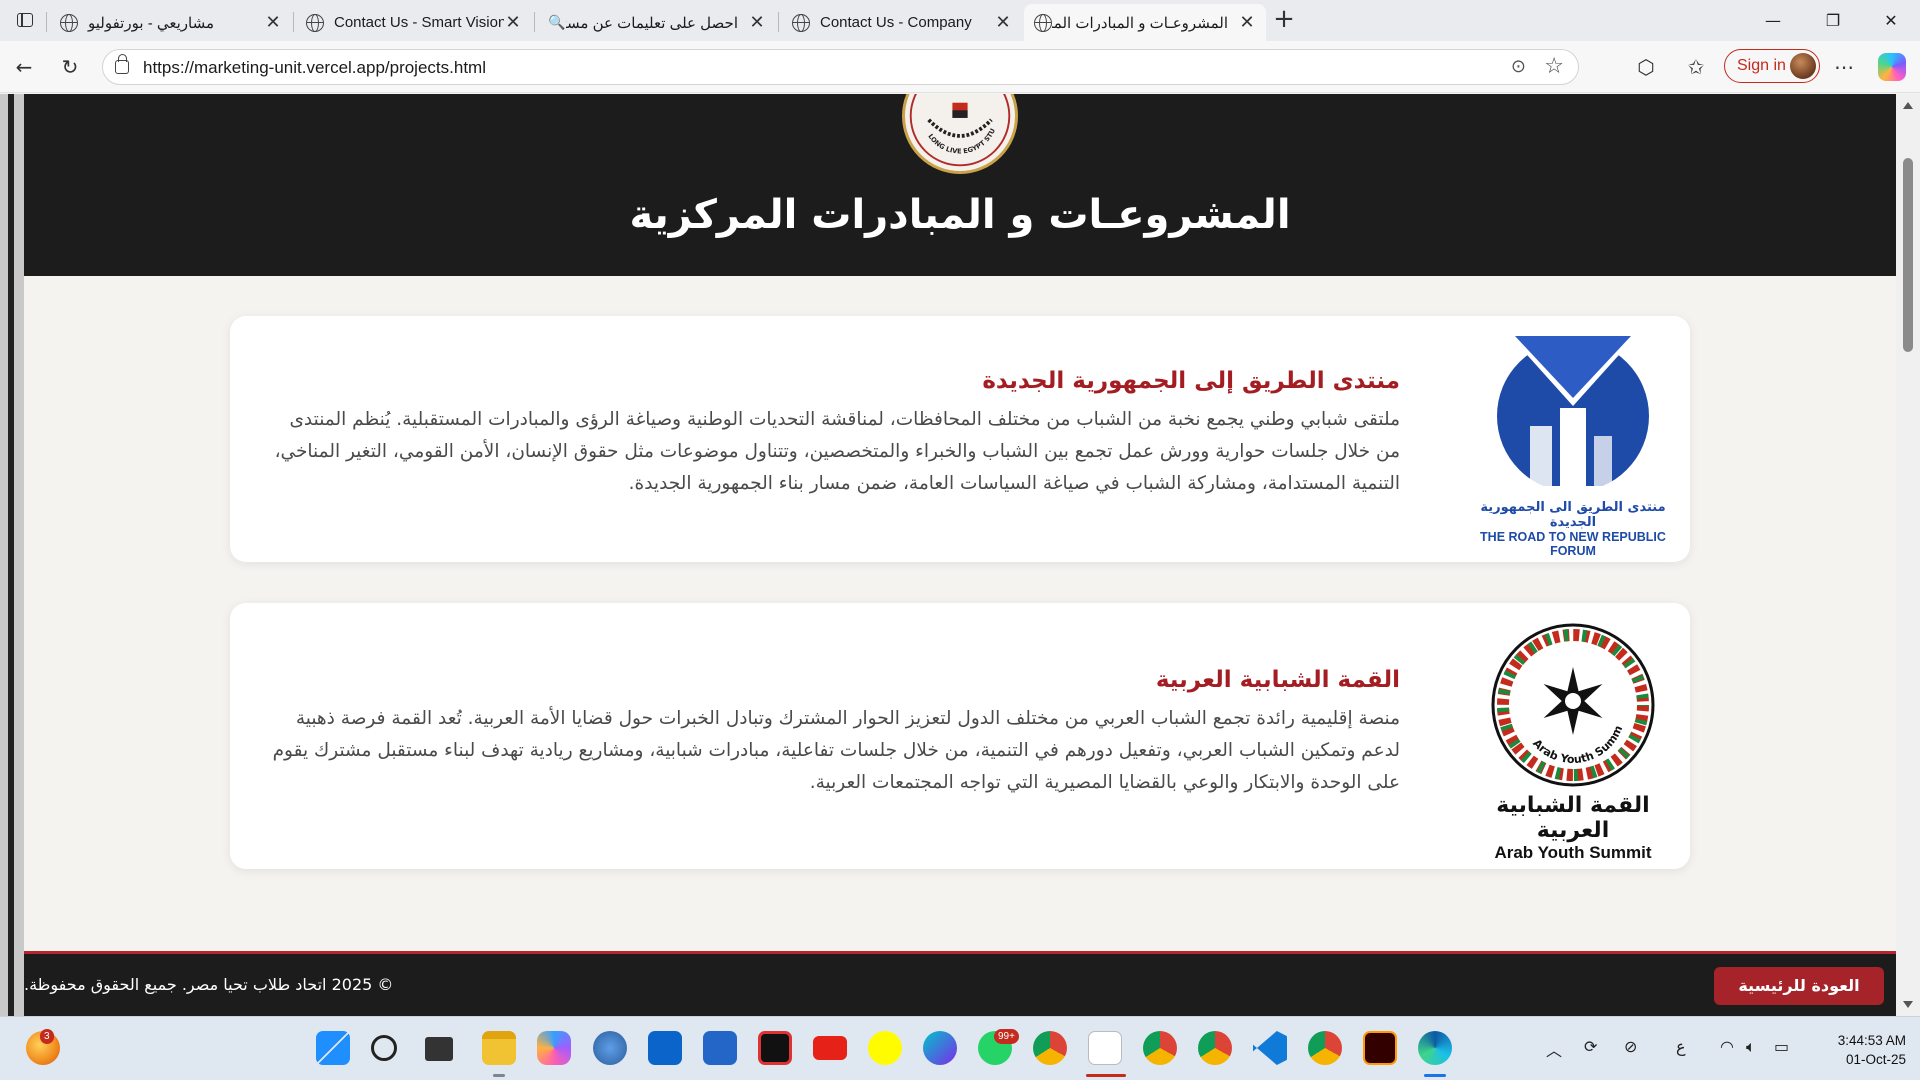  Describe the element at coordinates (1727, 1046) in the screenshot. I see `wifi-icon: ◠` at that location.